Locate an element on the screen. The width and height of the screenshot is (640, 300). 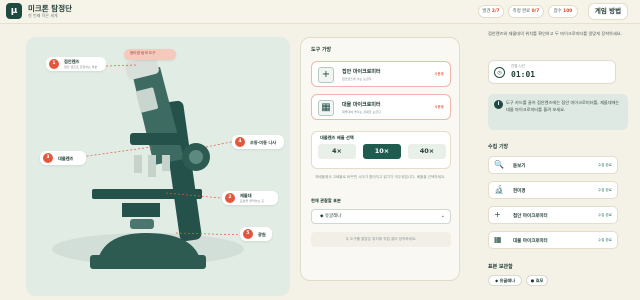
zoom-4x-button: 4× is located at coordinates (337, 151).